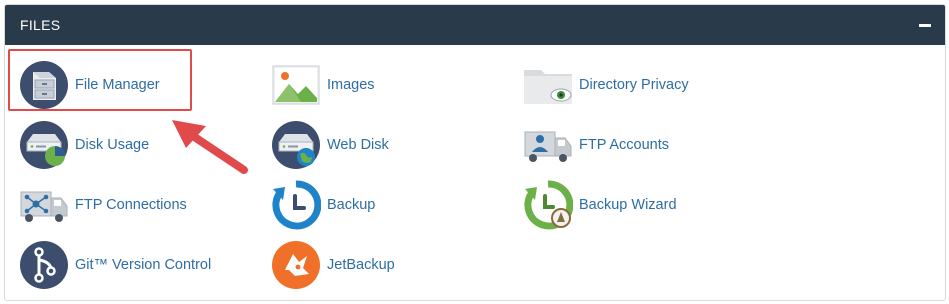 The height and width of the screenshot is (304, 949). What do you see at coordinates (296, 265) in the screenshot?
I see `jetbackup-icon` at bounding box center [296, 265].